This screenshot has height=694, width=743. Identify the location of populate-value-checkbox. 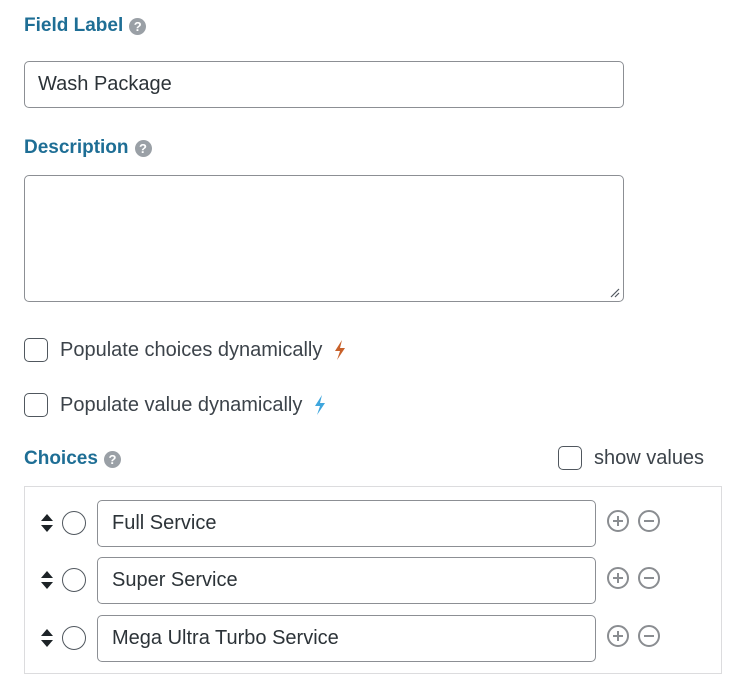
(36, 405).